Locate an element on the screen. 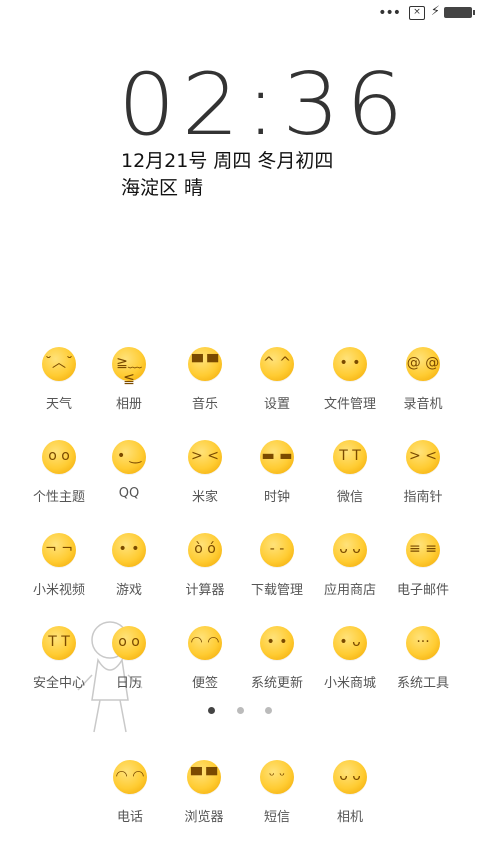 The height and width of the screenshot is (853, 480). app-icon-19: o o 日历 is located at coordinates (129, 658).